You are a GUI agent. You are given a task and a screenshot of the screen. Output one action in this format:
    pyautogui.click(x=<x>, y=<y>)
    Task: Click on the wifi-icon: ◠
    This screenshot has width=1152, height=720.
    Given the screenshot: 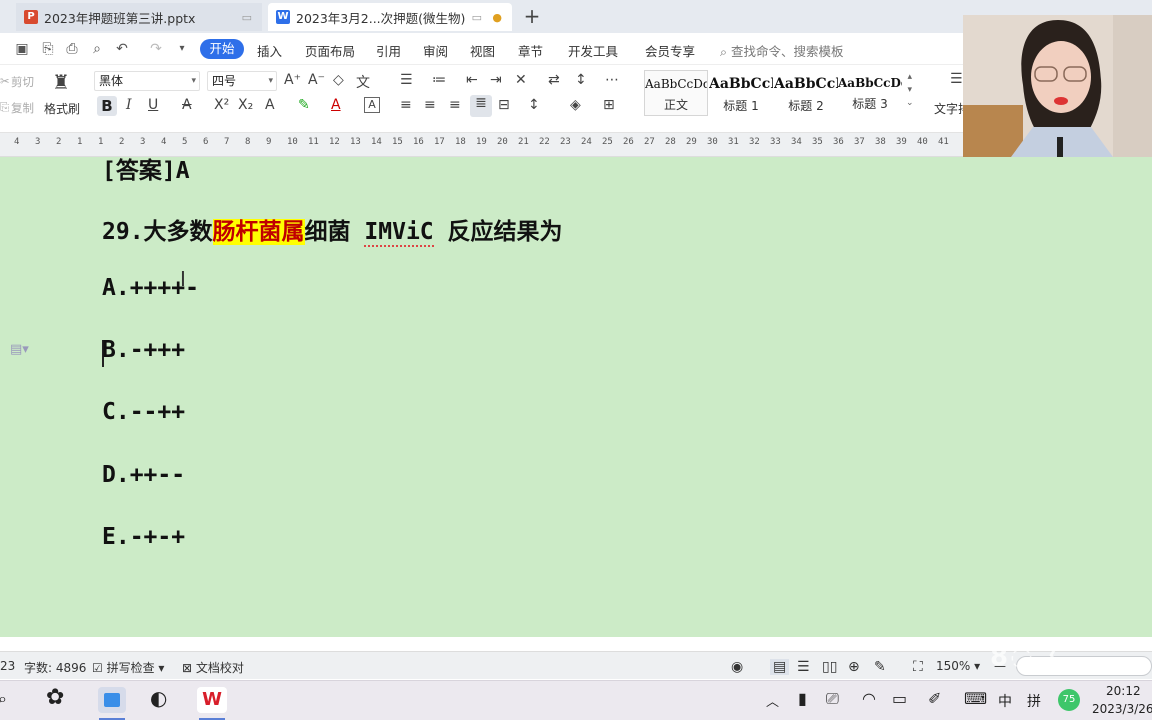 What is the action you would take?
    pyautogui.click(x=869, y=698)
    